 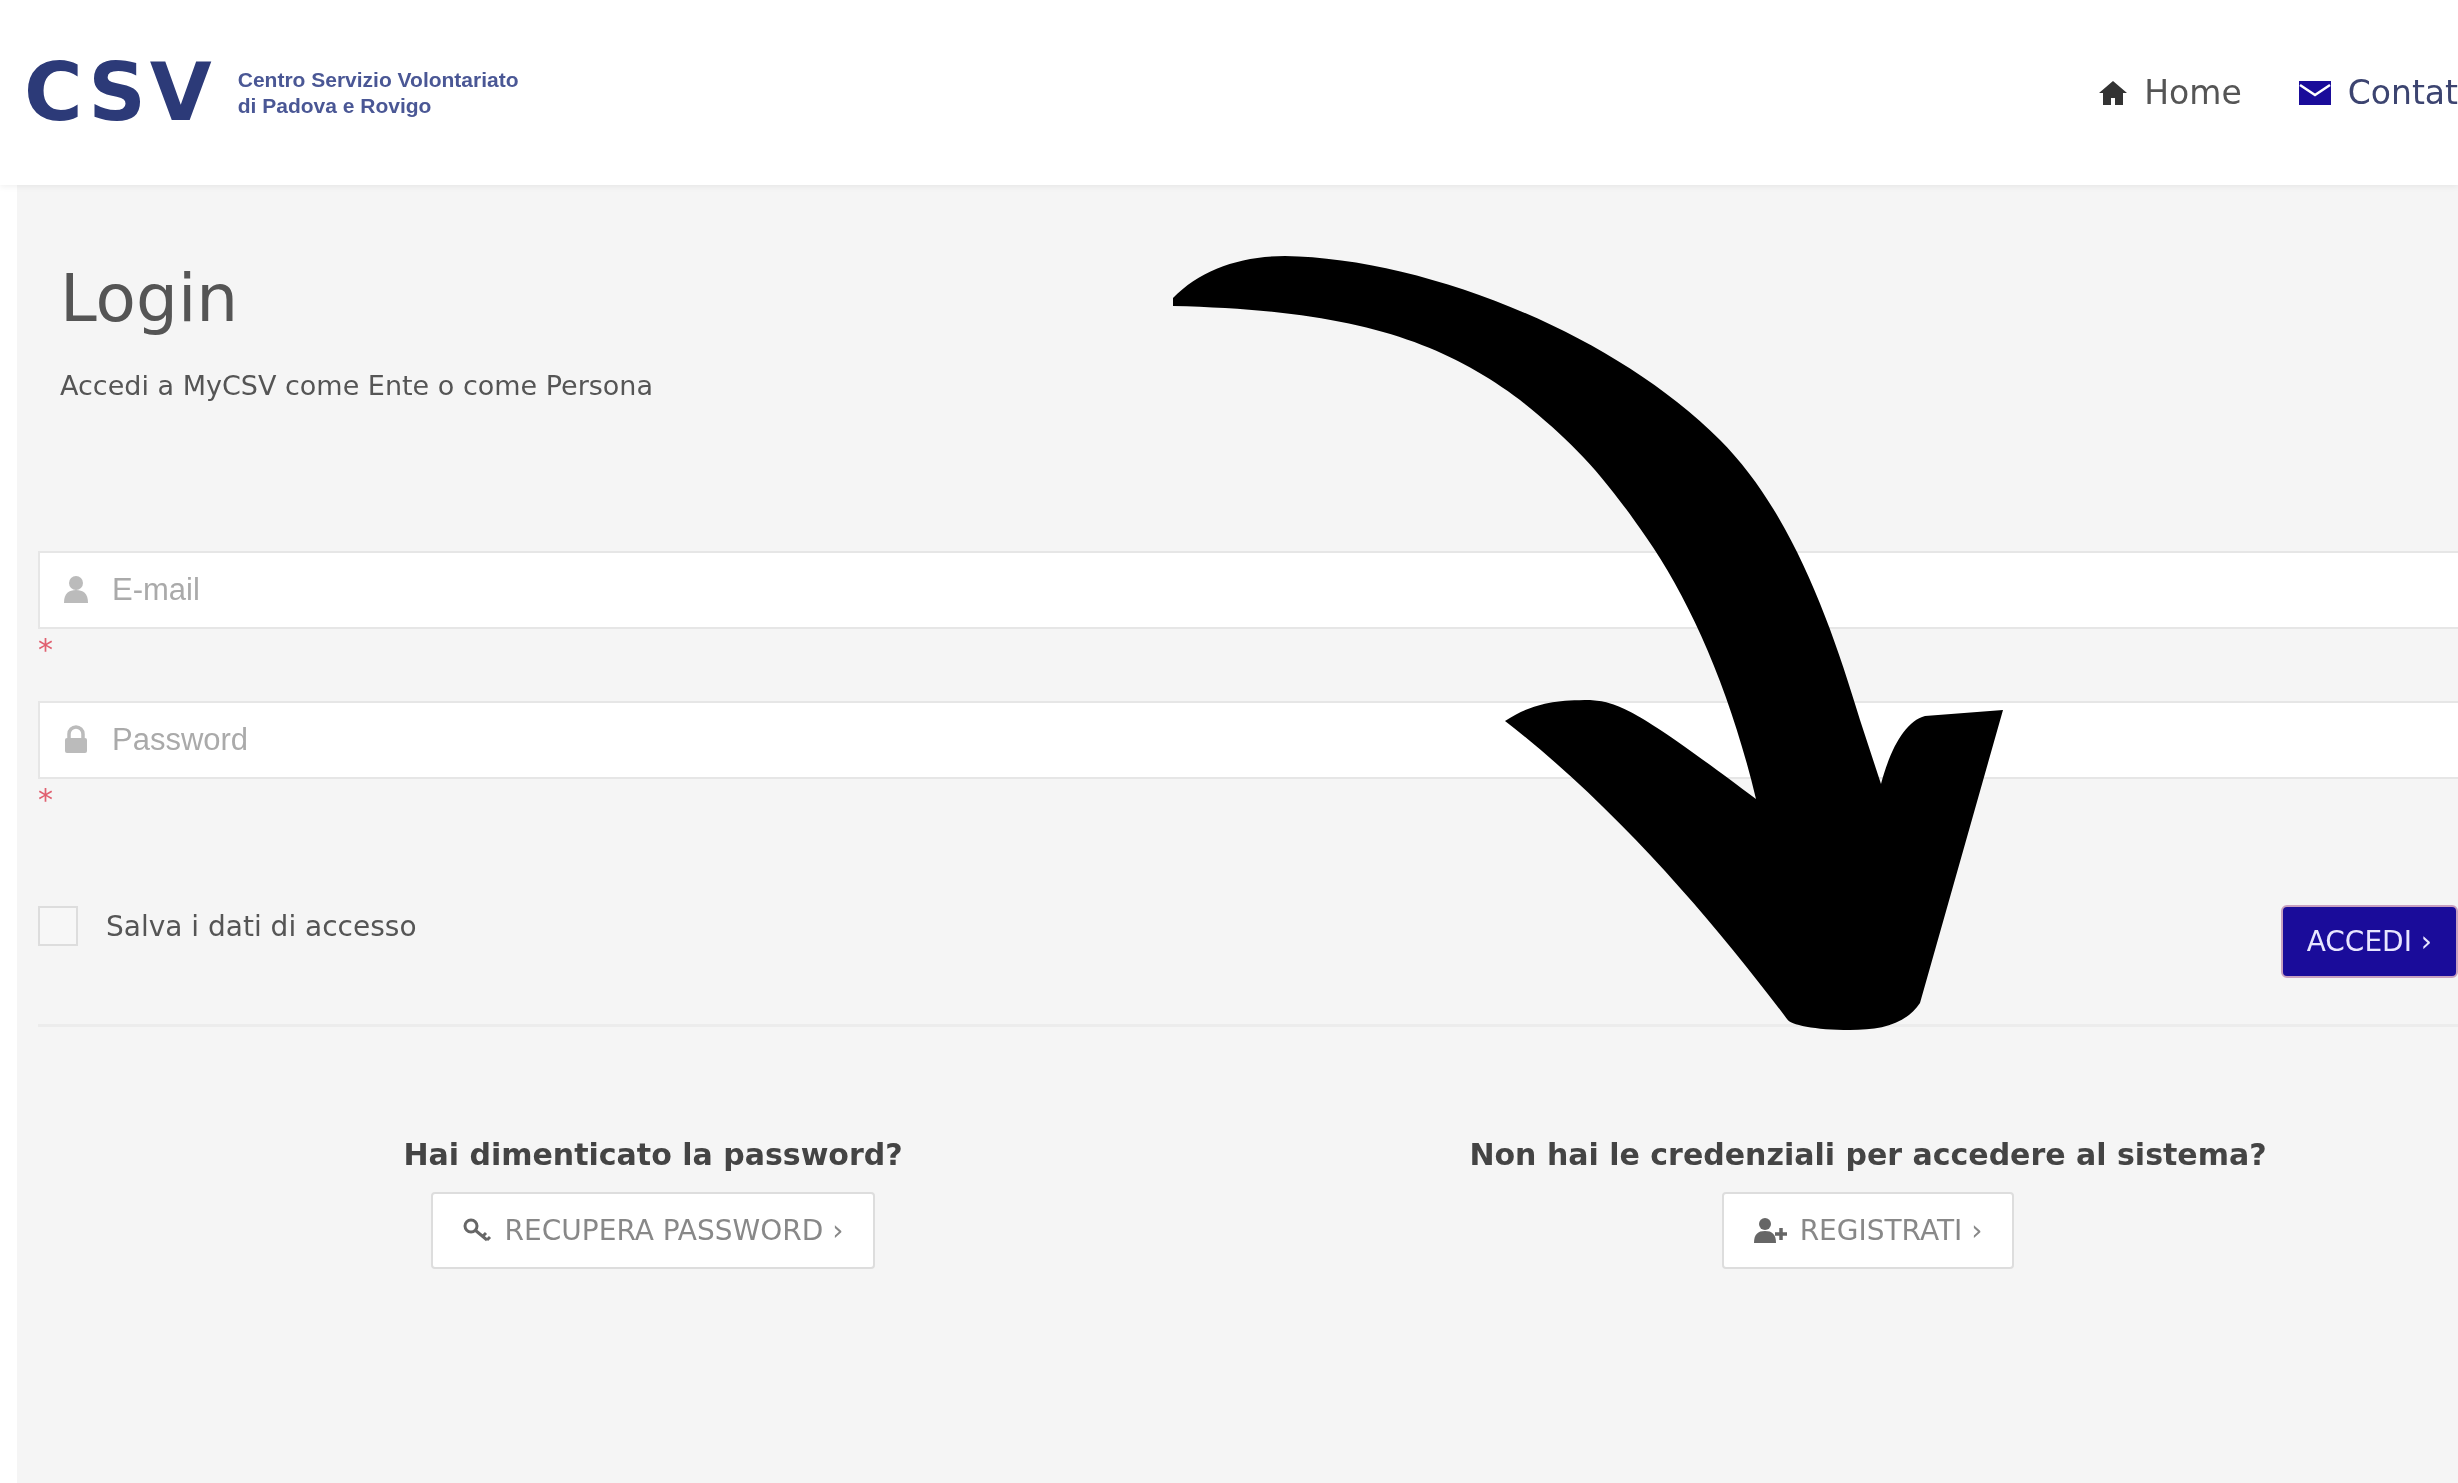 What do you see at coordinates (2314, 92) in the screenshot?
I see `mail-icon` at bounding box center [2314, 92].